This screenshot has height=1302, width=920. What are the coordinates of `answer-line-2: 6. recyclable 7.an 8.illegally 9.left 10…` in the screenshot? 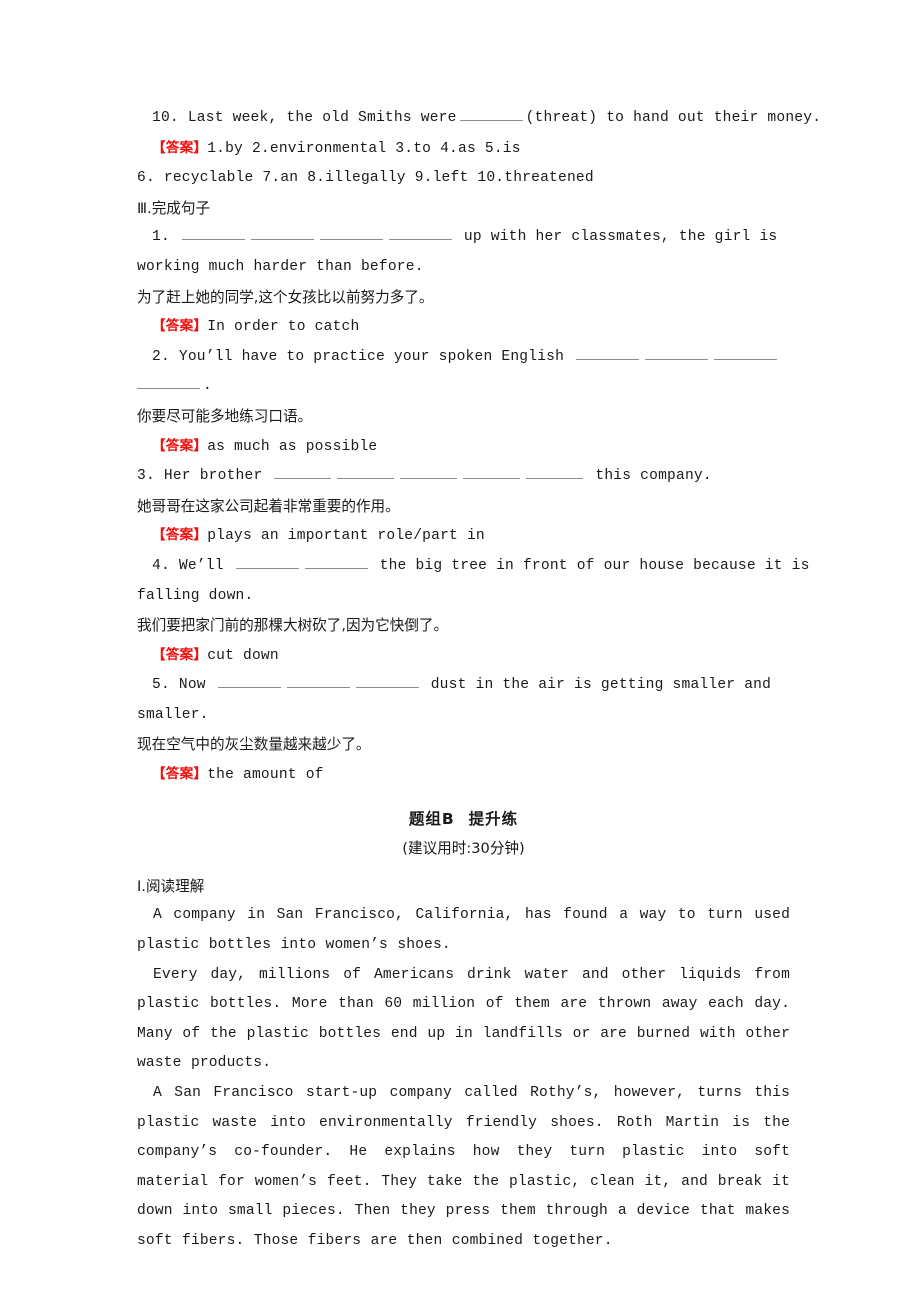 It's located at (463, 179).